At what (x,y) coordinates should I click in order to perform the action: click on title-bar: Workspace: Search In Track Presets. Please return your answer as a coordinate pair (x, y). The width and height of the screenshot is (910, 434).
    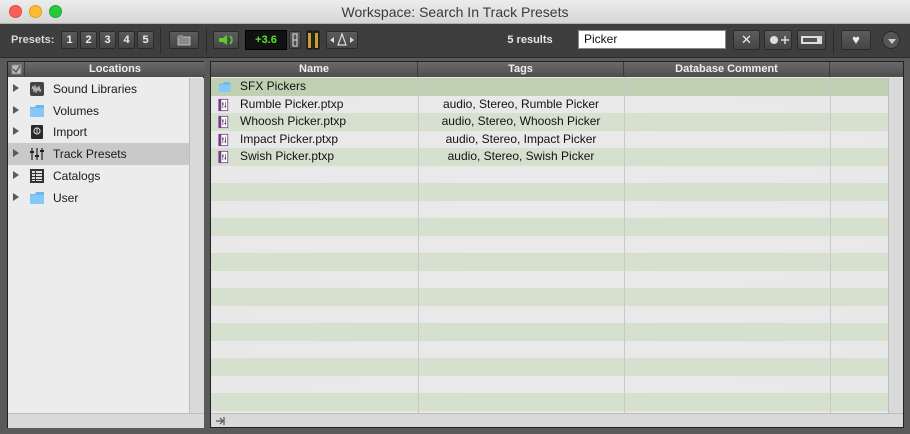
    Looking at the image, I should click on (455, 12).